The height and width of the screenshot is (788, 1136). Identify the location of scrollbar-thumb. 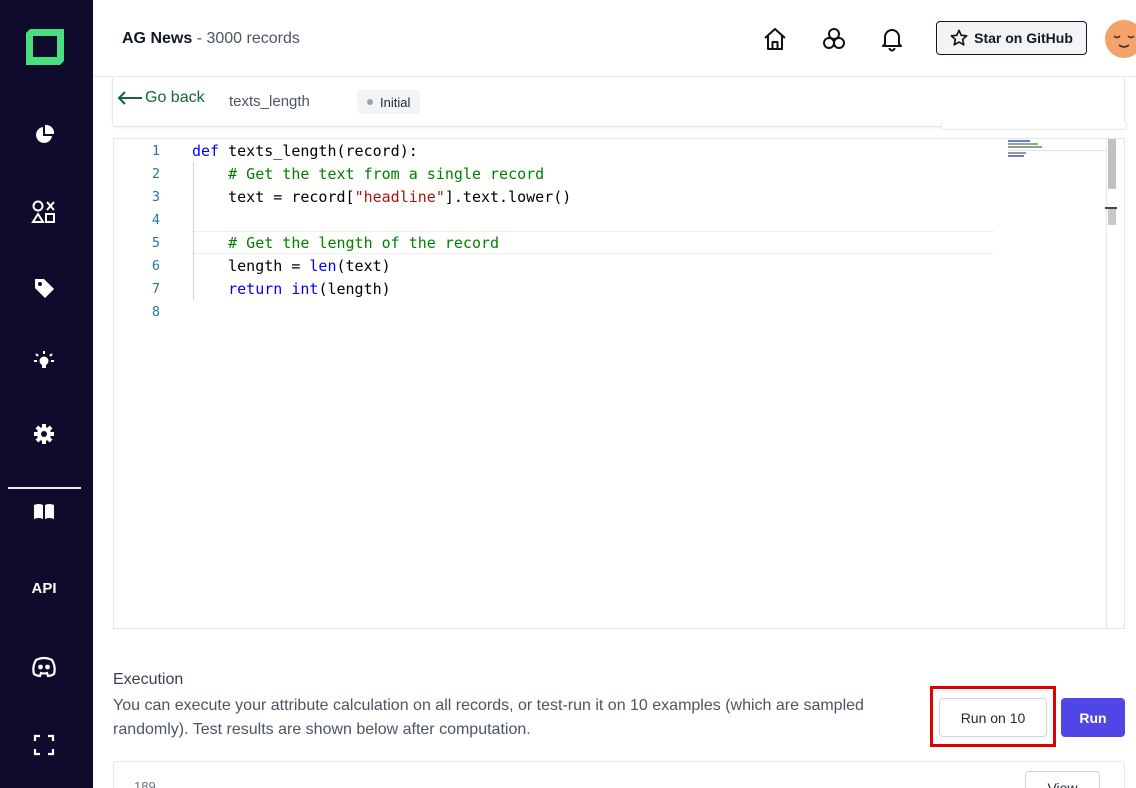
(1112, 164).